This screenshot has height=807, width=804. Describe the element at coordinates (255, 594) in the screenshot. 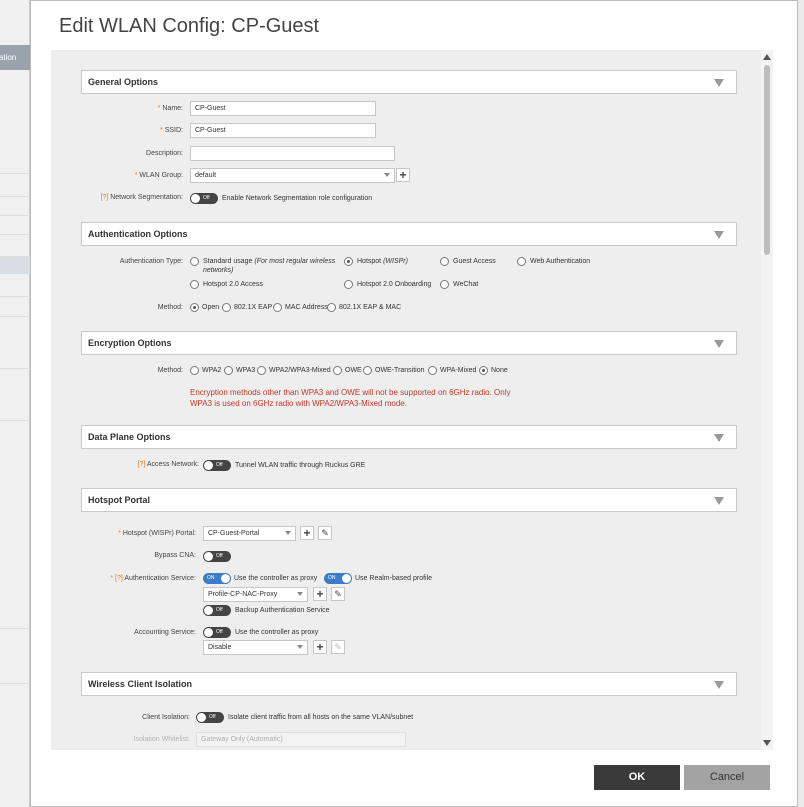

I see `auth-profile-select: Profile-CP-NAC-Proxy` at that location.